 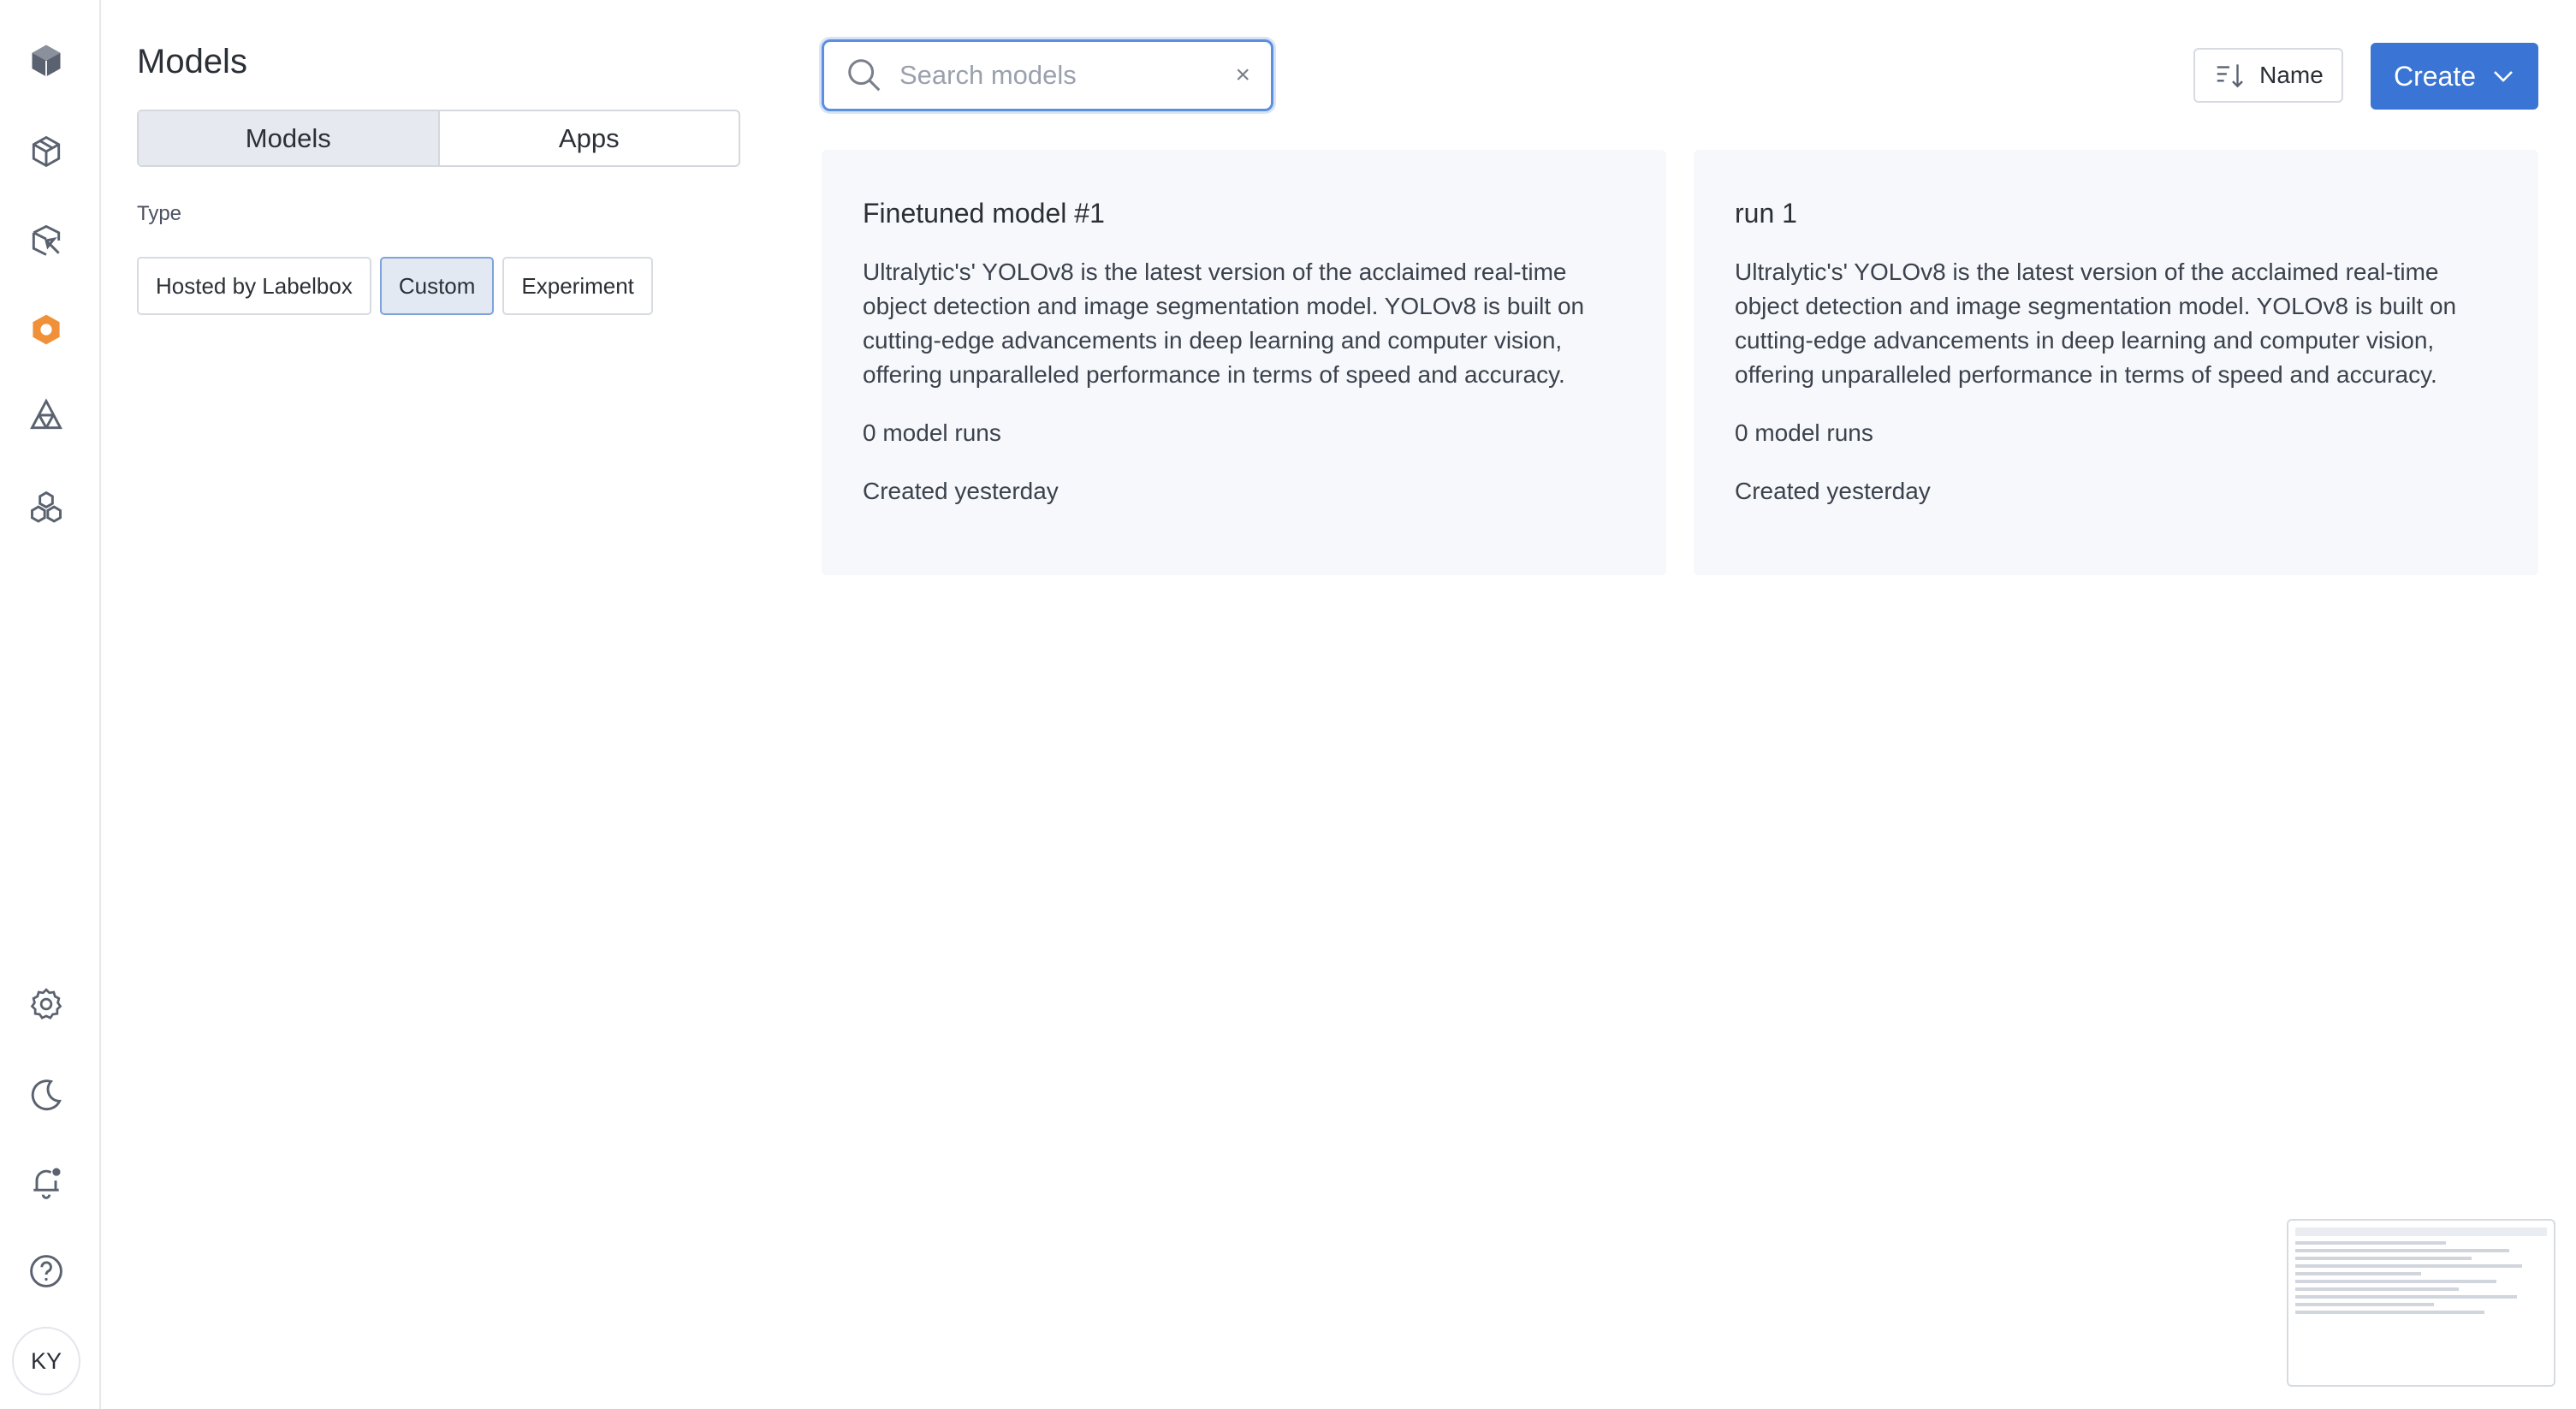 I want to click on workflows-icon, so click(x=46, y=508).